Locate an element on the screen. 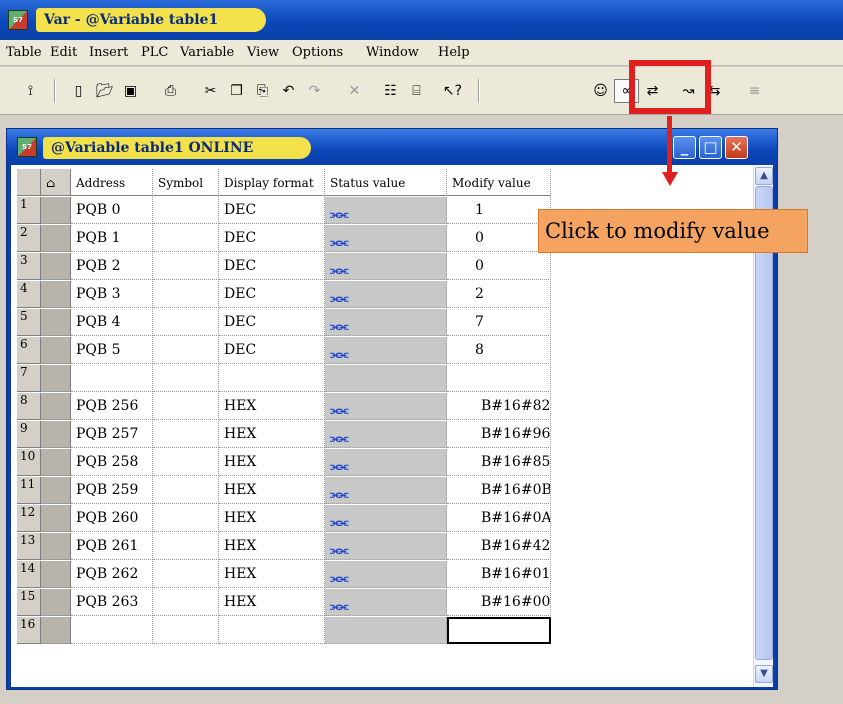  table-row: 14 PQB 262 HEX ⫘⫘ B#16#01 is located at coordinates (283, 574).